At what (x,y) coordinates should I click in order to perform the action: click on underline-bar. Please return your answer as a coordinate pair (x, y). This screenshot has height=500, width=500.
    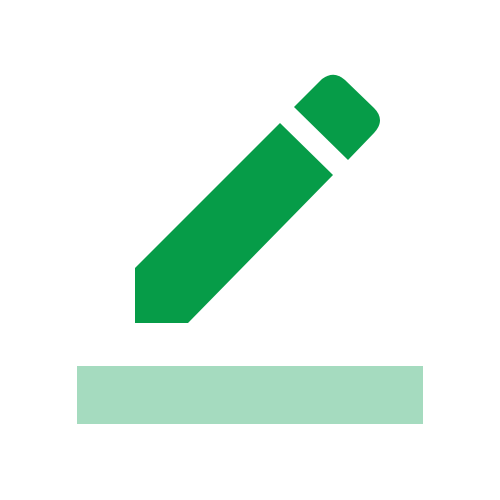
    Looking at the image, I should click on (250, 395).